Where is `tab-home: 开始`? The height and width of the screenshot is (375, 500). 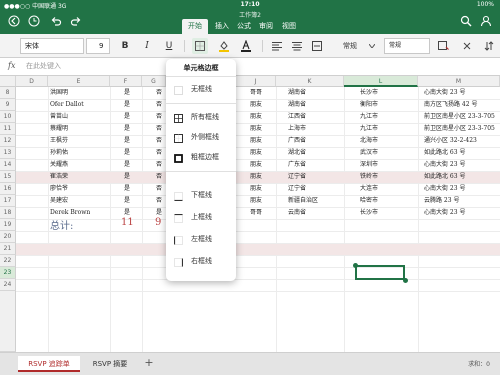 tab-home: 开始 is located at coordinates (195, 26).